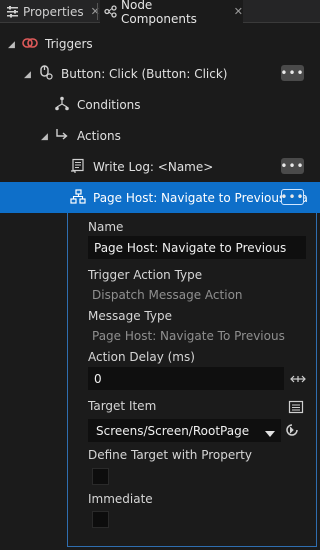 This screenshot has height=550, width=320. Describe the element at coordinates (160, 43) in the screenshot. I see `tree-row-triggers: ◢ Triggers` at that location.